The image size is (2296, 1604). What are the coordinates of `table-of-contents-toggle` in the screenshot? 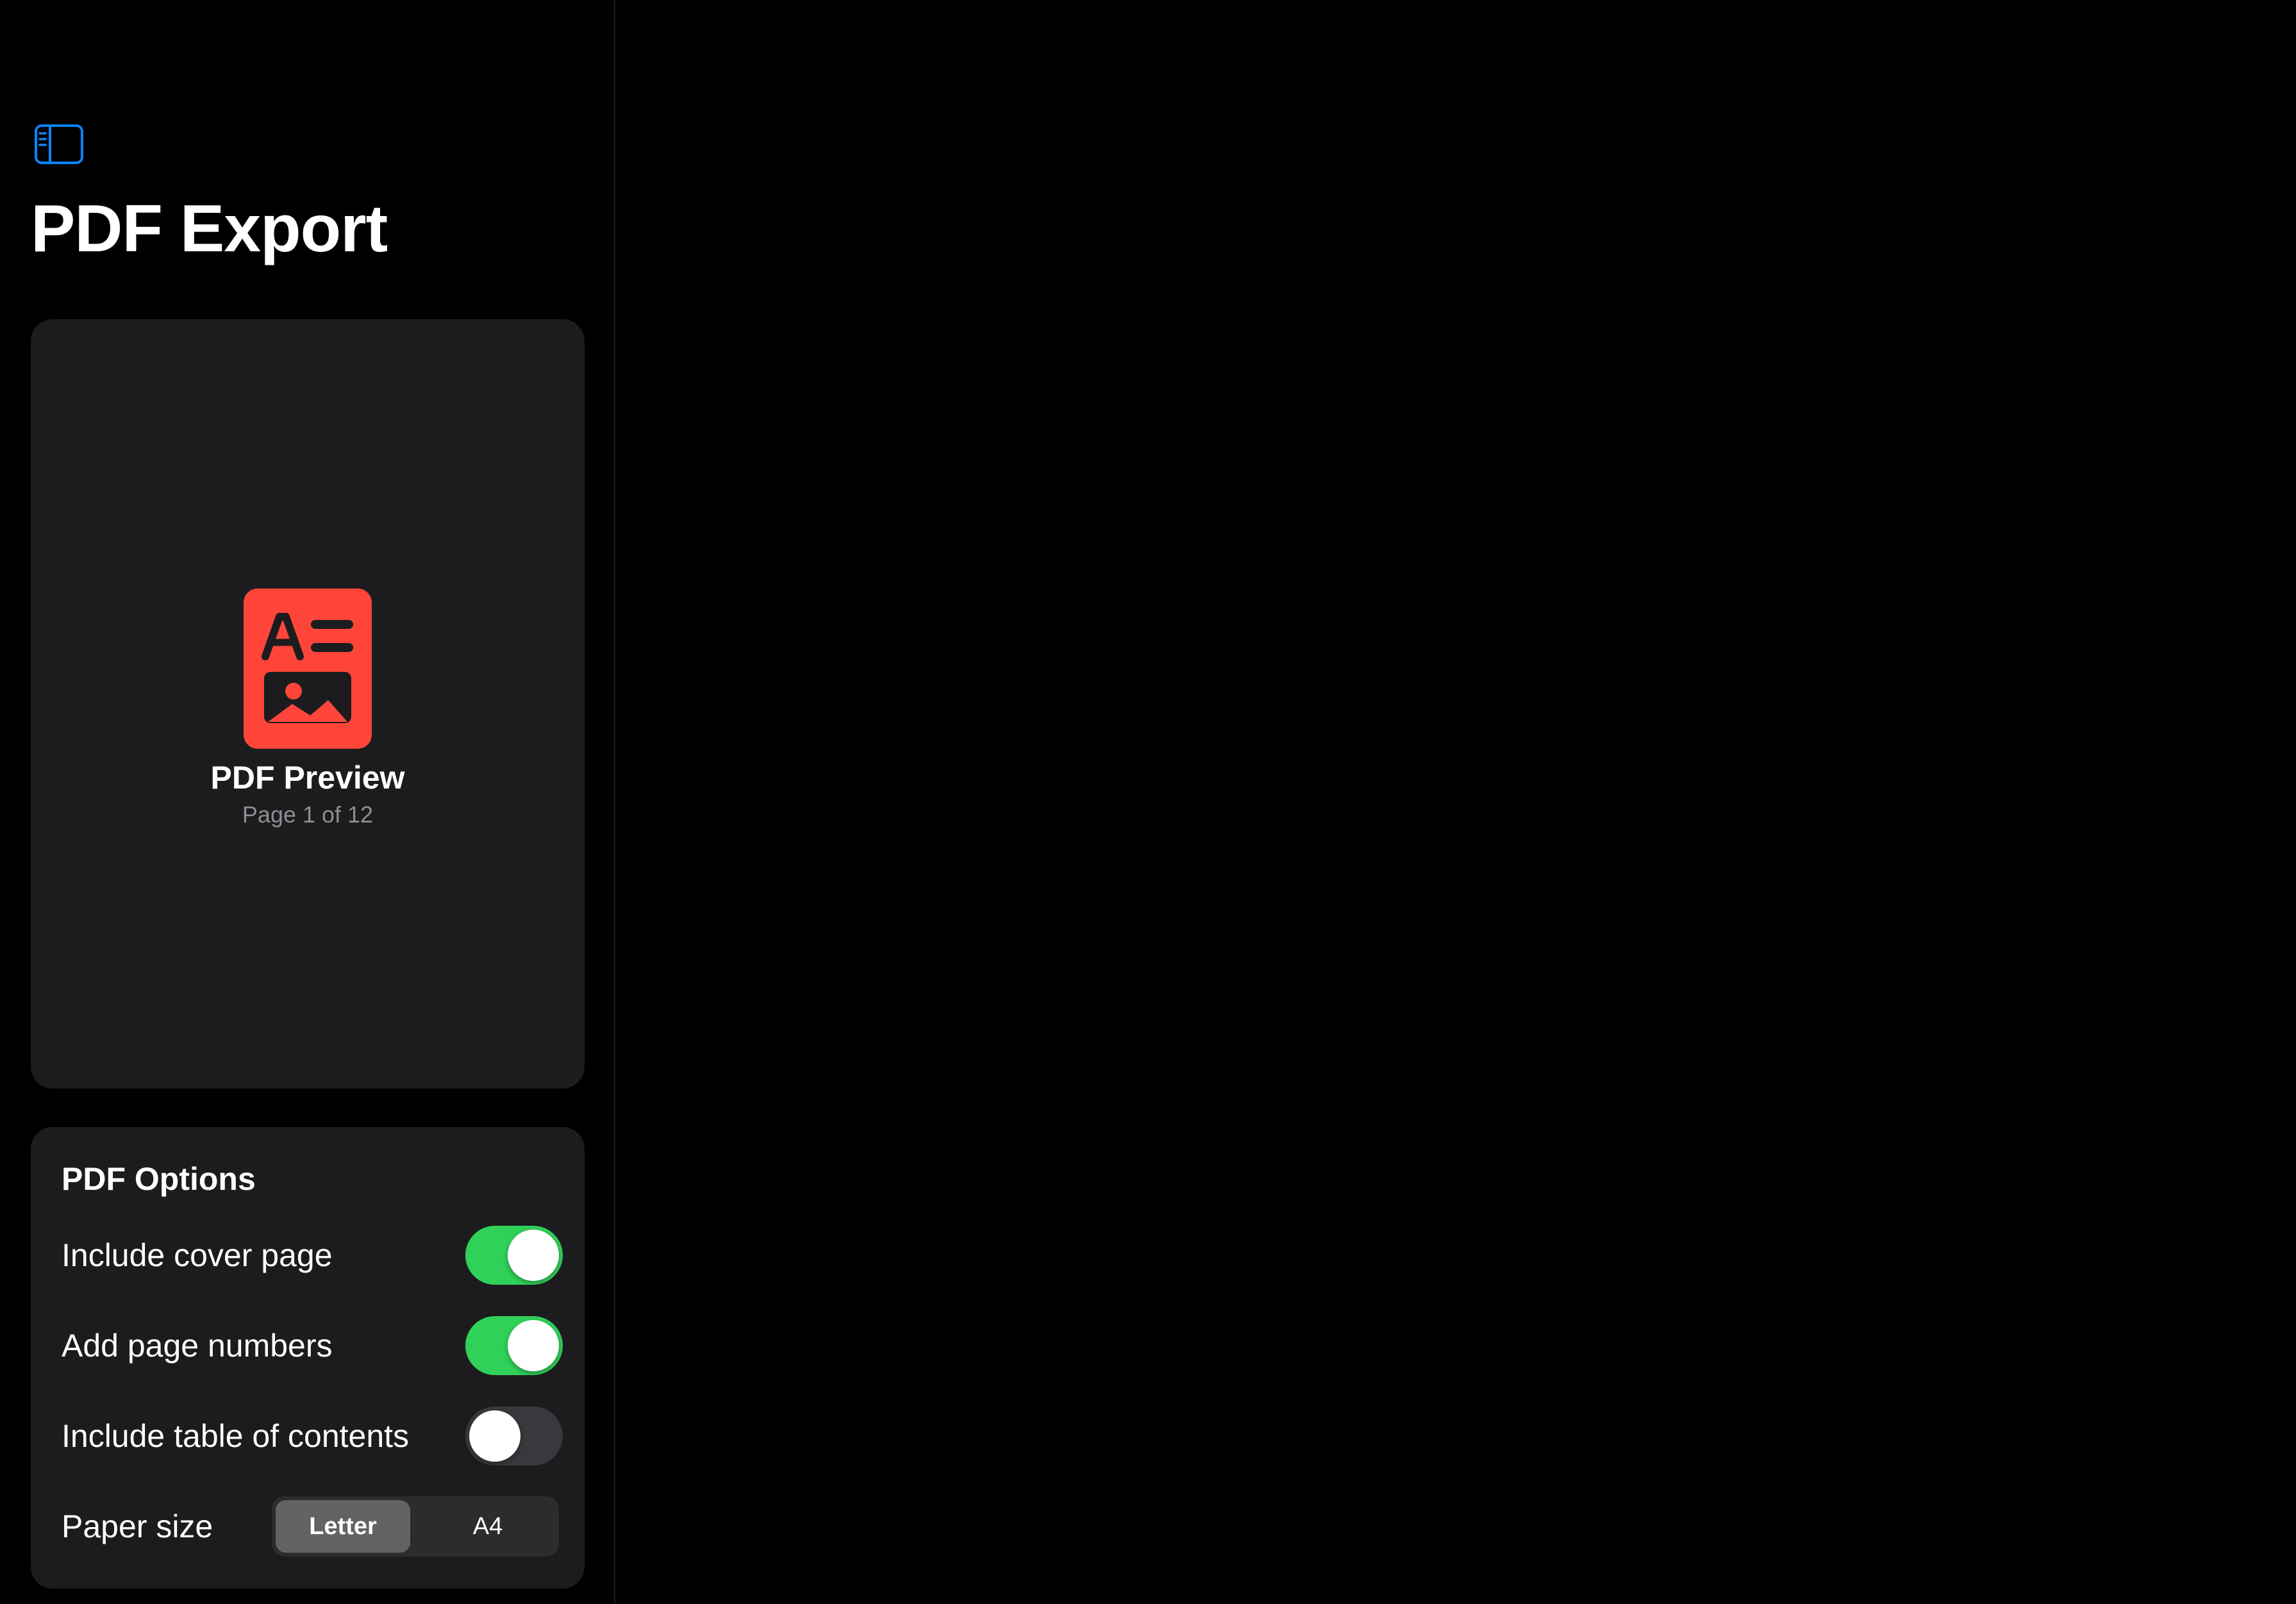 It's located at (514, 1436).